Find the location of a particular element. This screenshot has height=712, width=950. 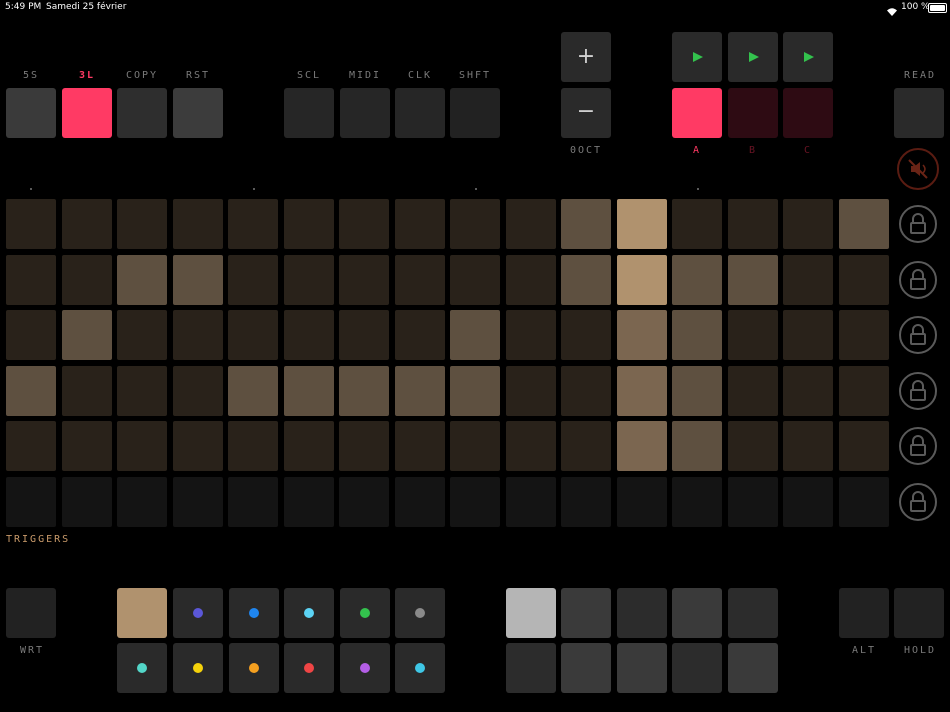

mute-button is located at coordinates (918, 169).